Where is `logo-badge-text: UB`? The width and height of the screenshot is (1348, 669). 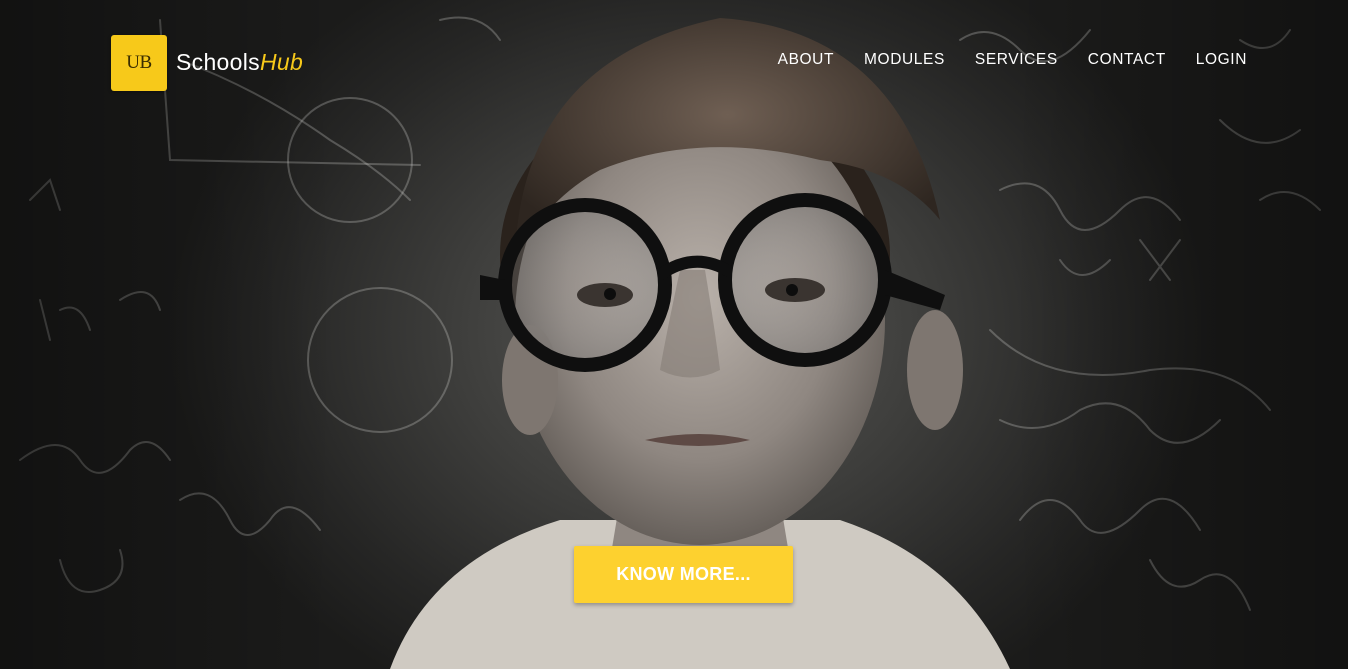 logo-badge-text: UB is located at coordinates (139, 62).